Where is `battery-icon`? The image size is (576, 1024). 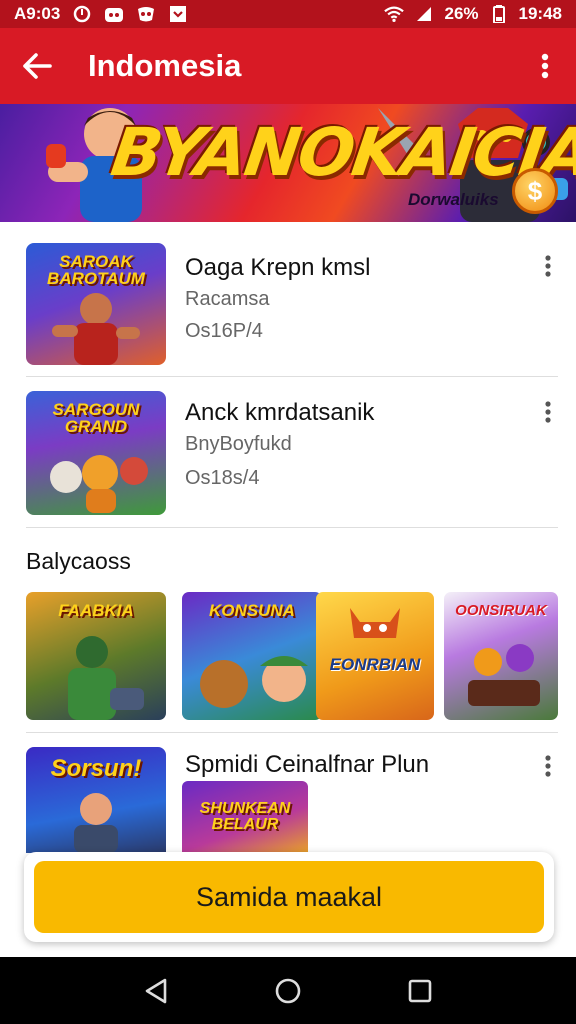
battery-icon is located at coordinates (499, 14).